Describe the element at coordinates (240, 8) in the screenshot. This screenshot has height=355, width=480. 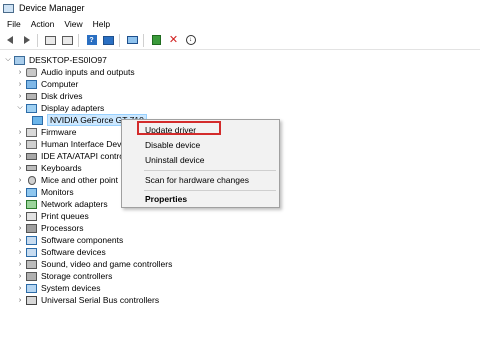
I see `title-bar: Device Manager` at that location.